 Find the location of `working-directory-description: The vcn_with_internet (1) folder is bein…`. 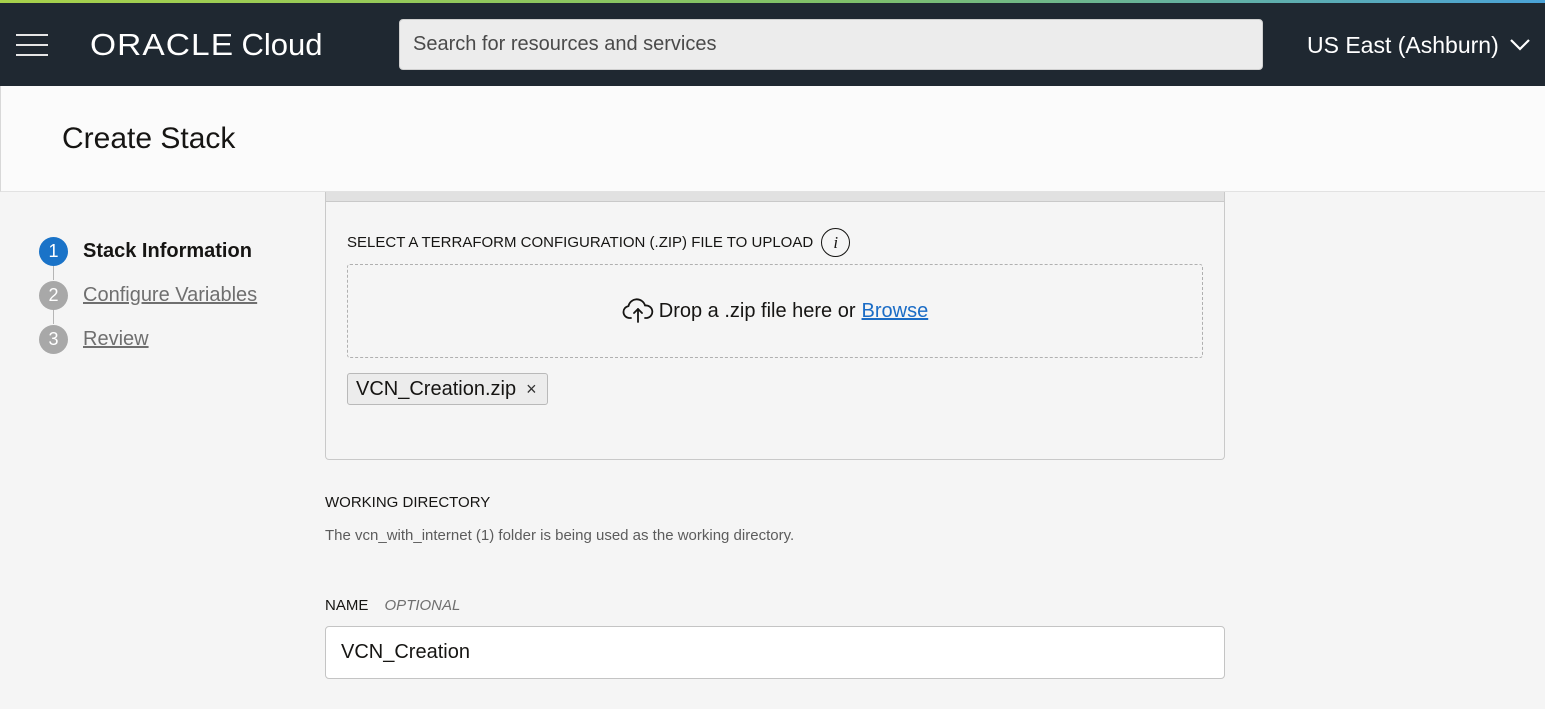

working-directory-description: The vcn_with_internet (1) folder is bein… is located at coordinates (560, 535).